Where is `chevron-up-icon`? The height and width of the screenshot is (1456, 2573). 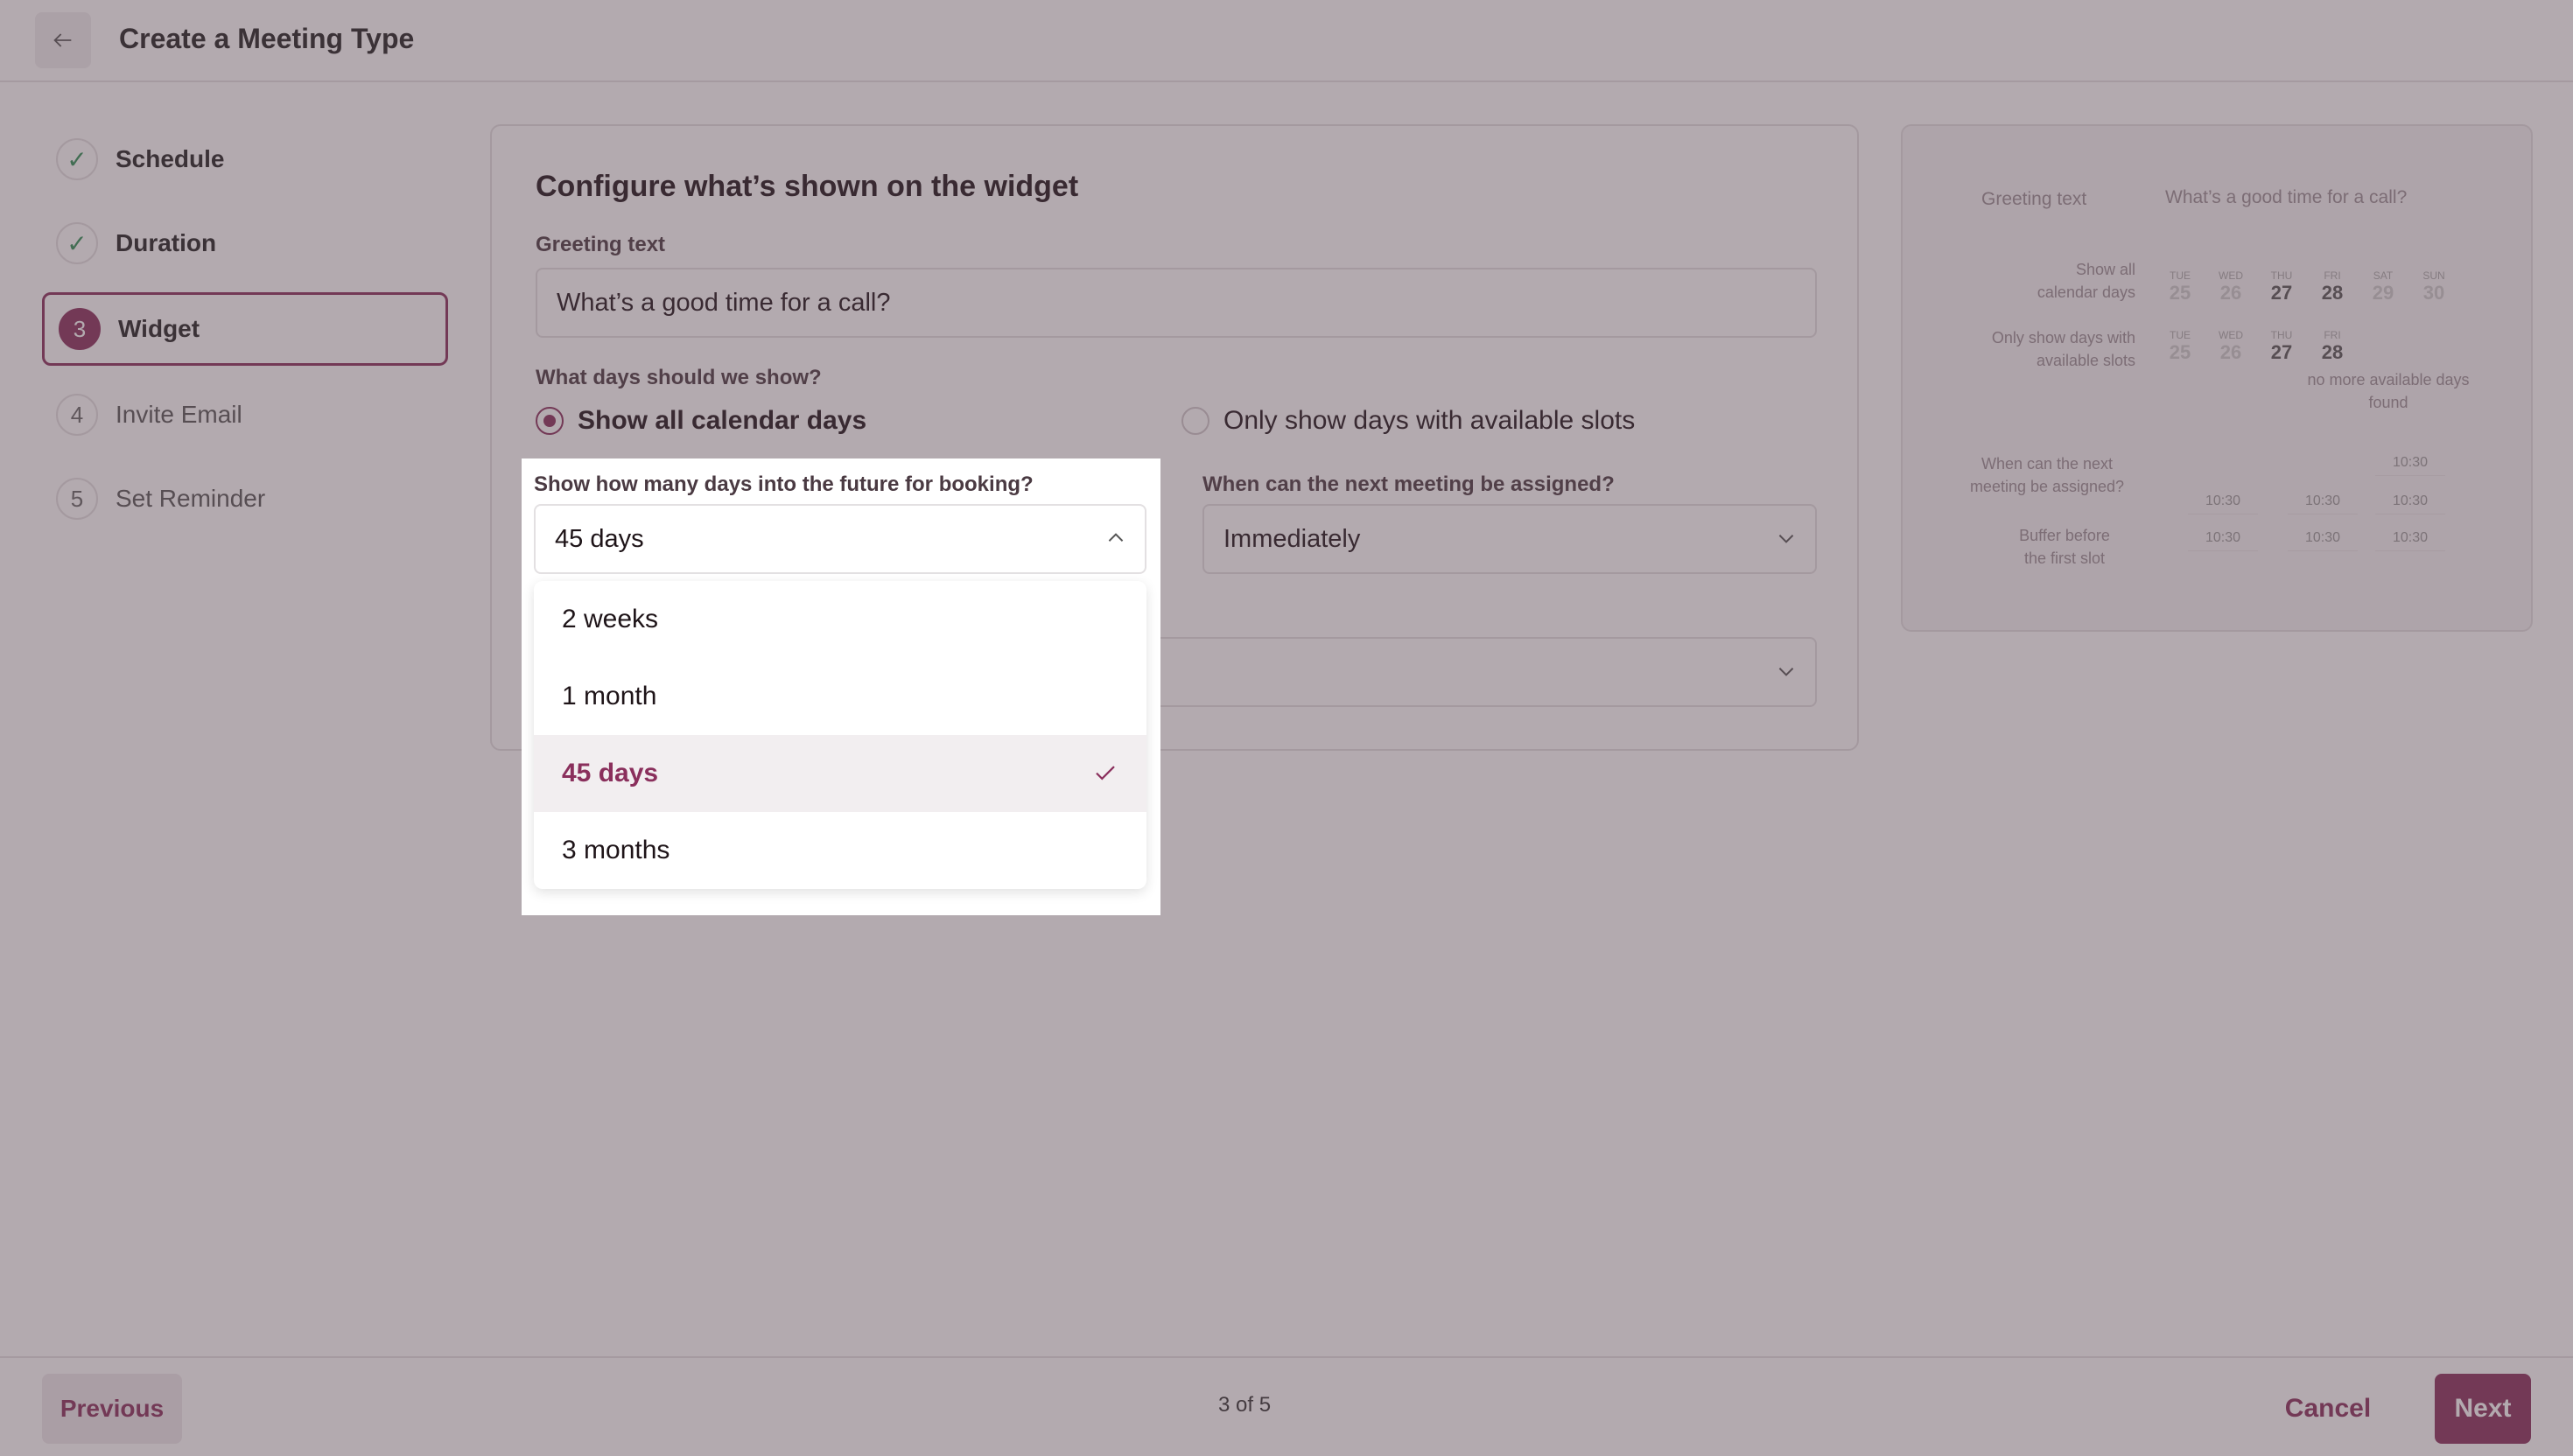
chevron-up-icon is located at coordinates (1116, 537).